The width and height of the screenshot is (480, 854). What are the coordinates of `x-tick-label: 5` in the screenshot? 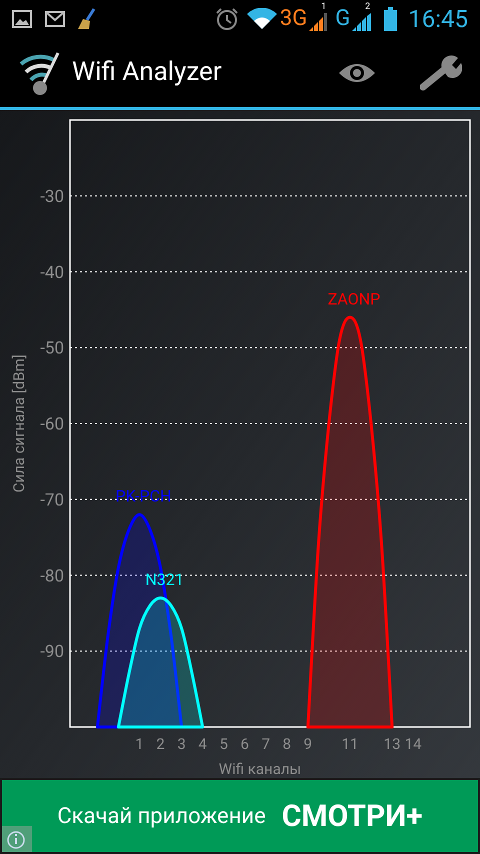 It's located at (223, 744).